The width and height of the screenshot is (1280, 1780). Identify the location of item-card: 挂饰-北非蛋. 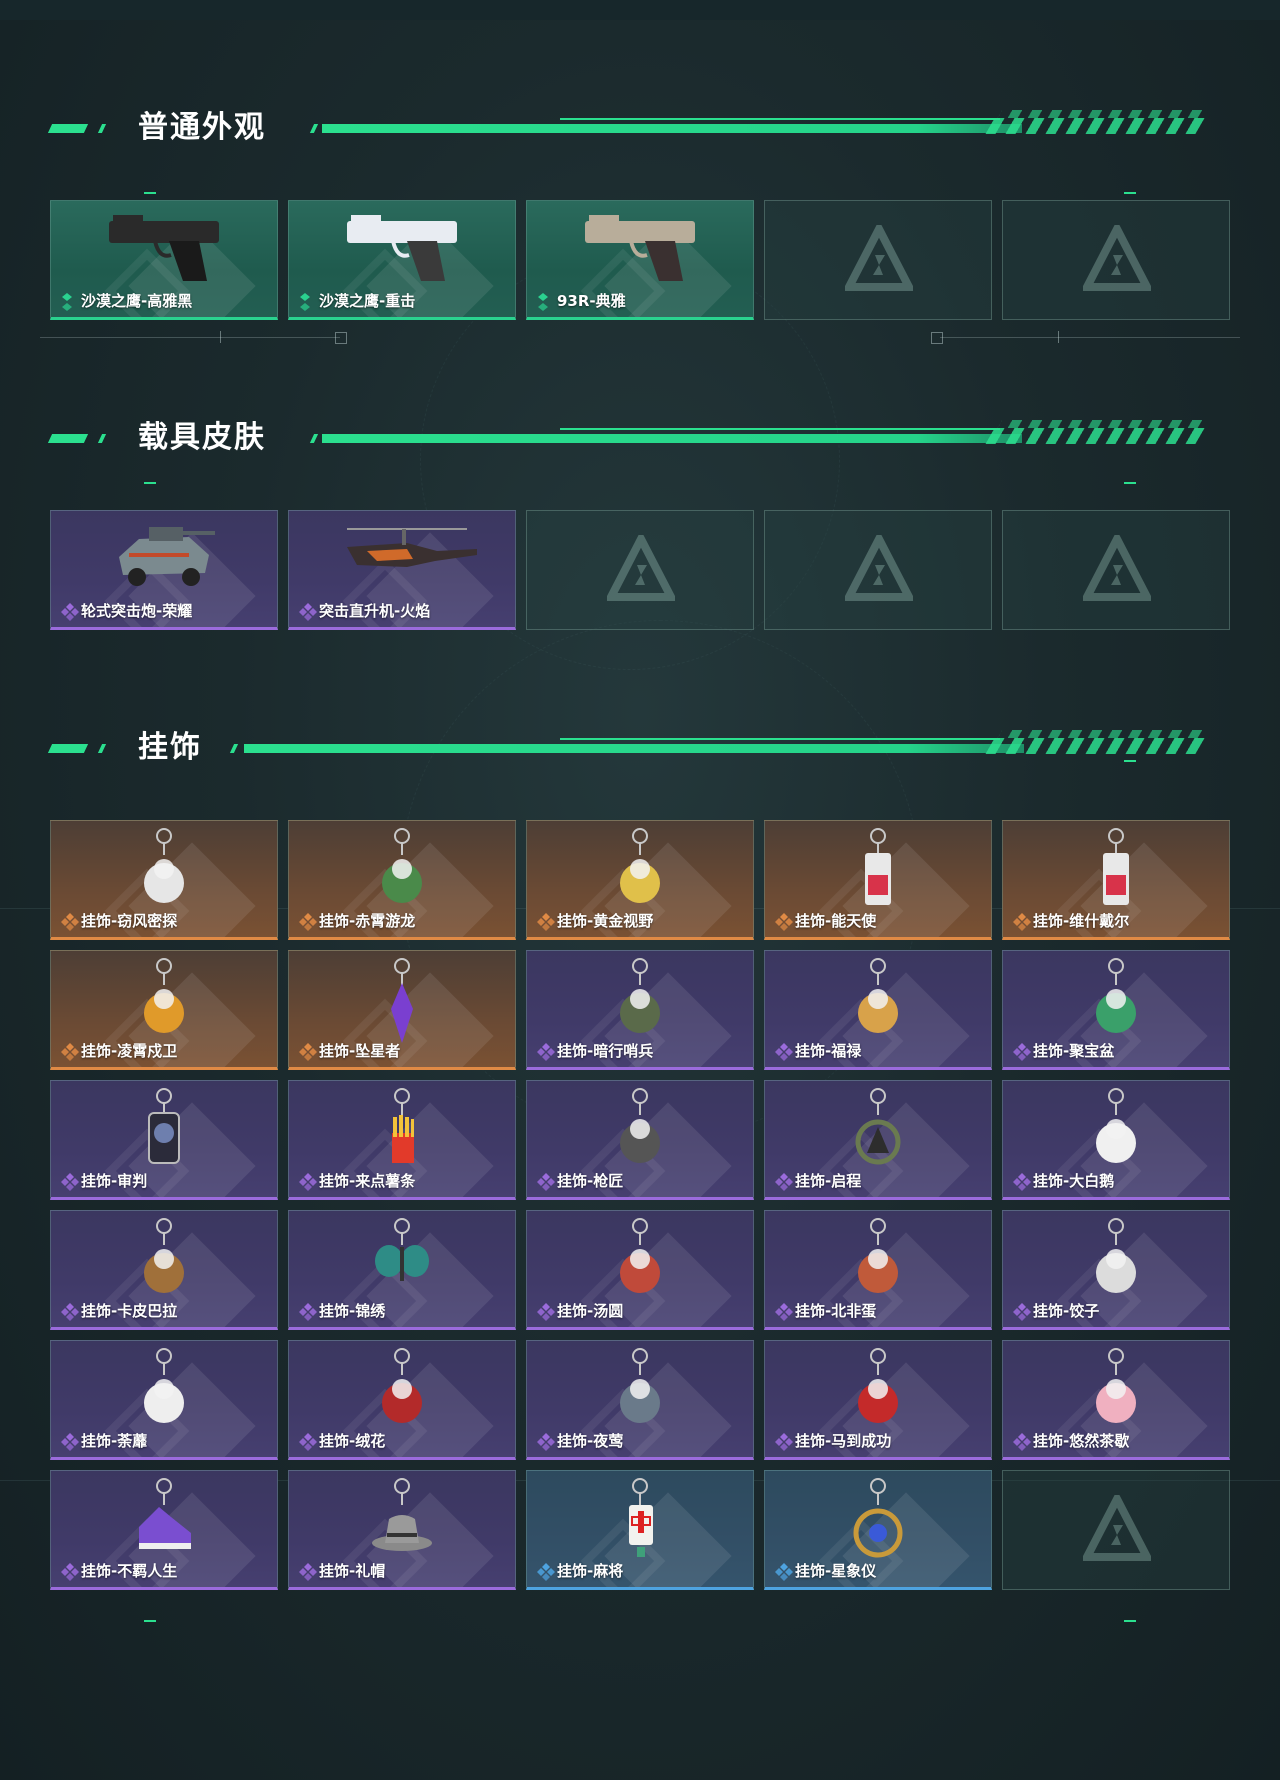
(878, 1270).